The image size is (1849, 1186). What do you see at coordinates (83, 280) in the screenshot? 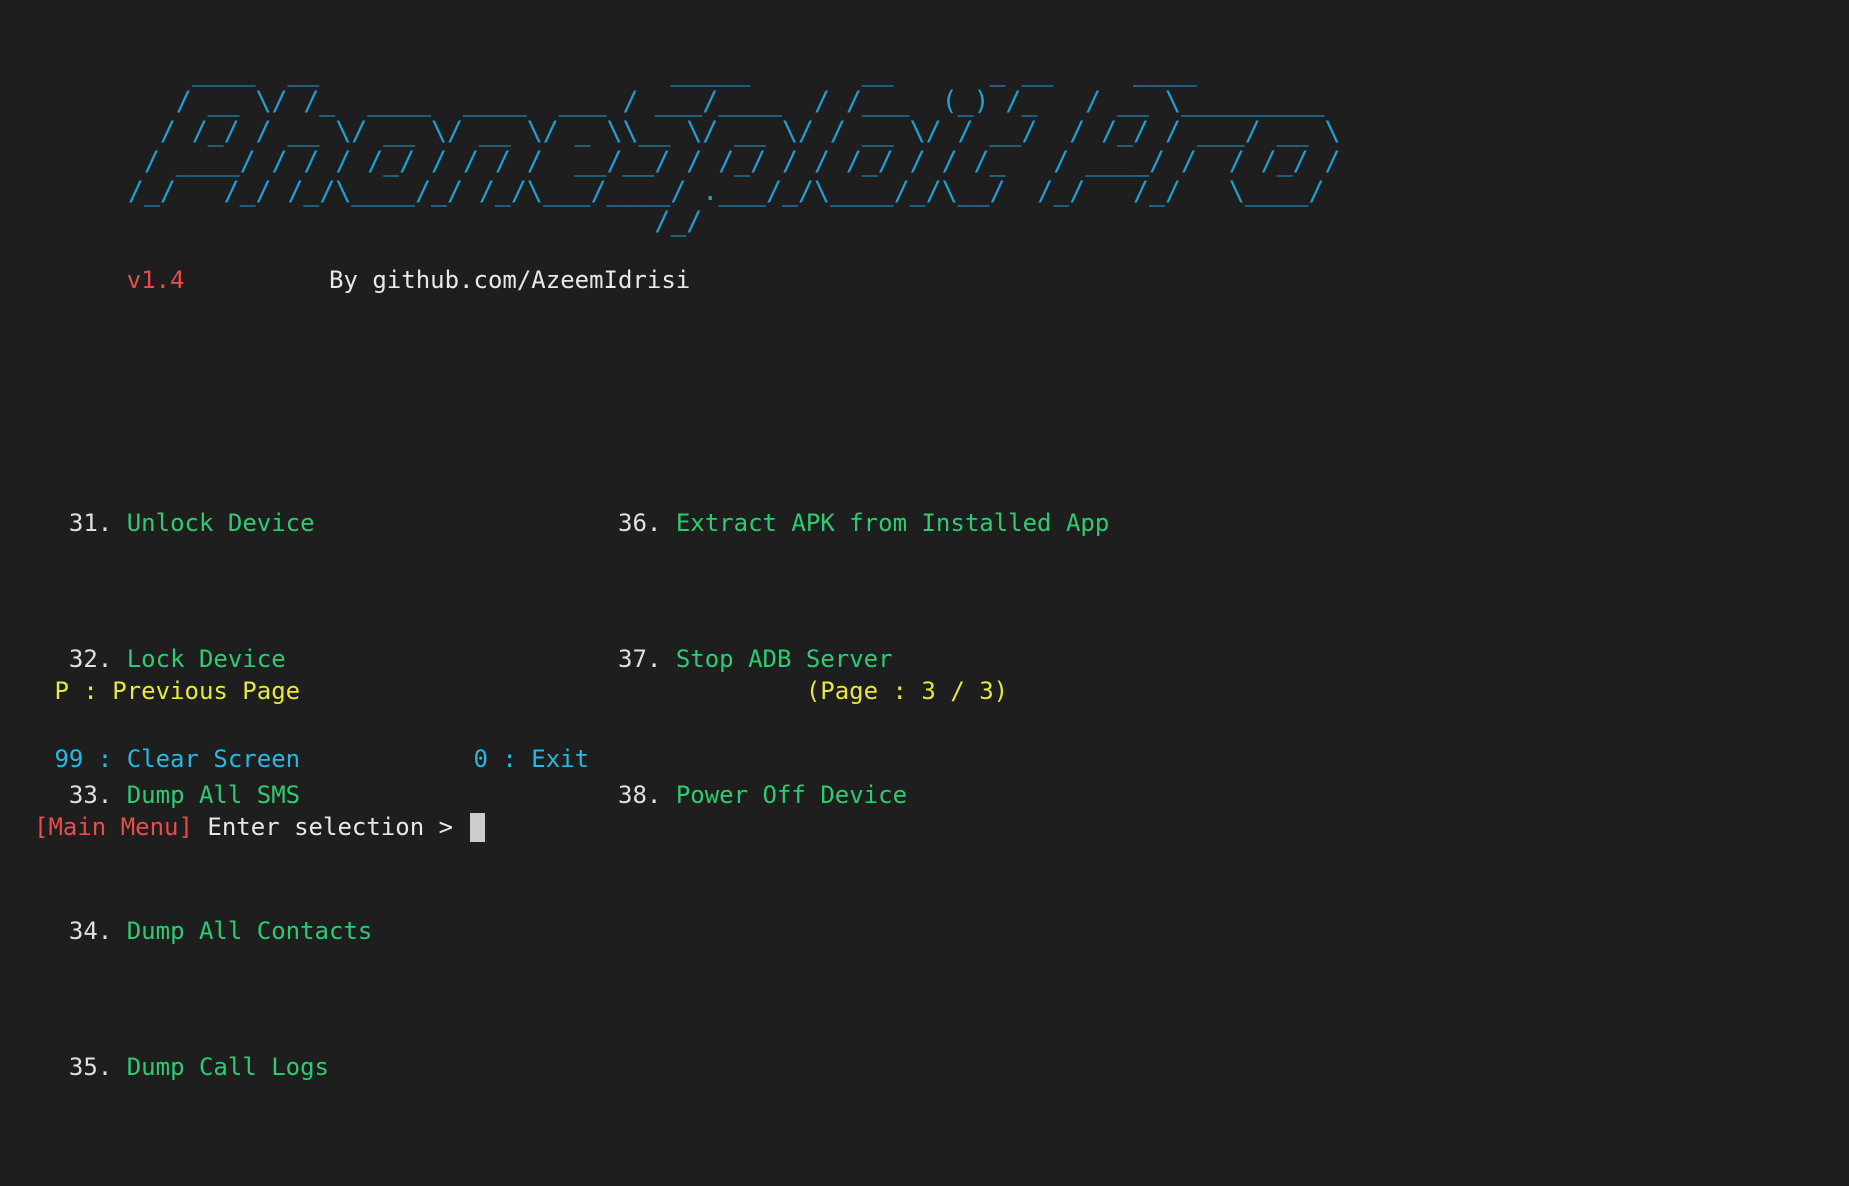
I see `meta-indent` at bounding box center [83, 280].